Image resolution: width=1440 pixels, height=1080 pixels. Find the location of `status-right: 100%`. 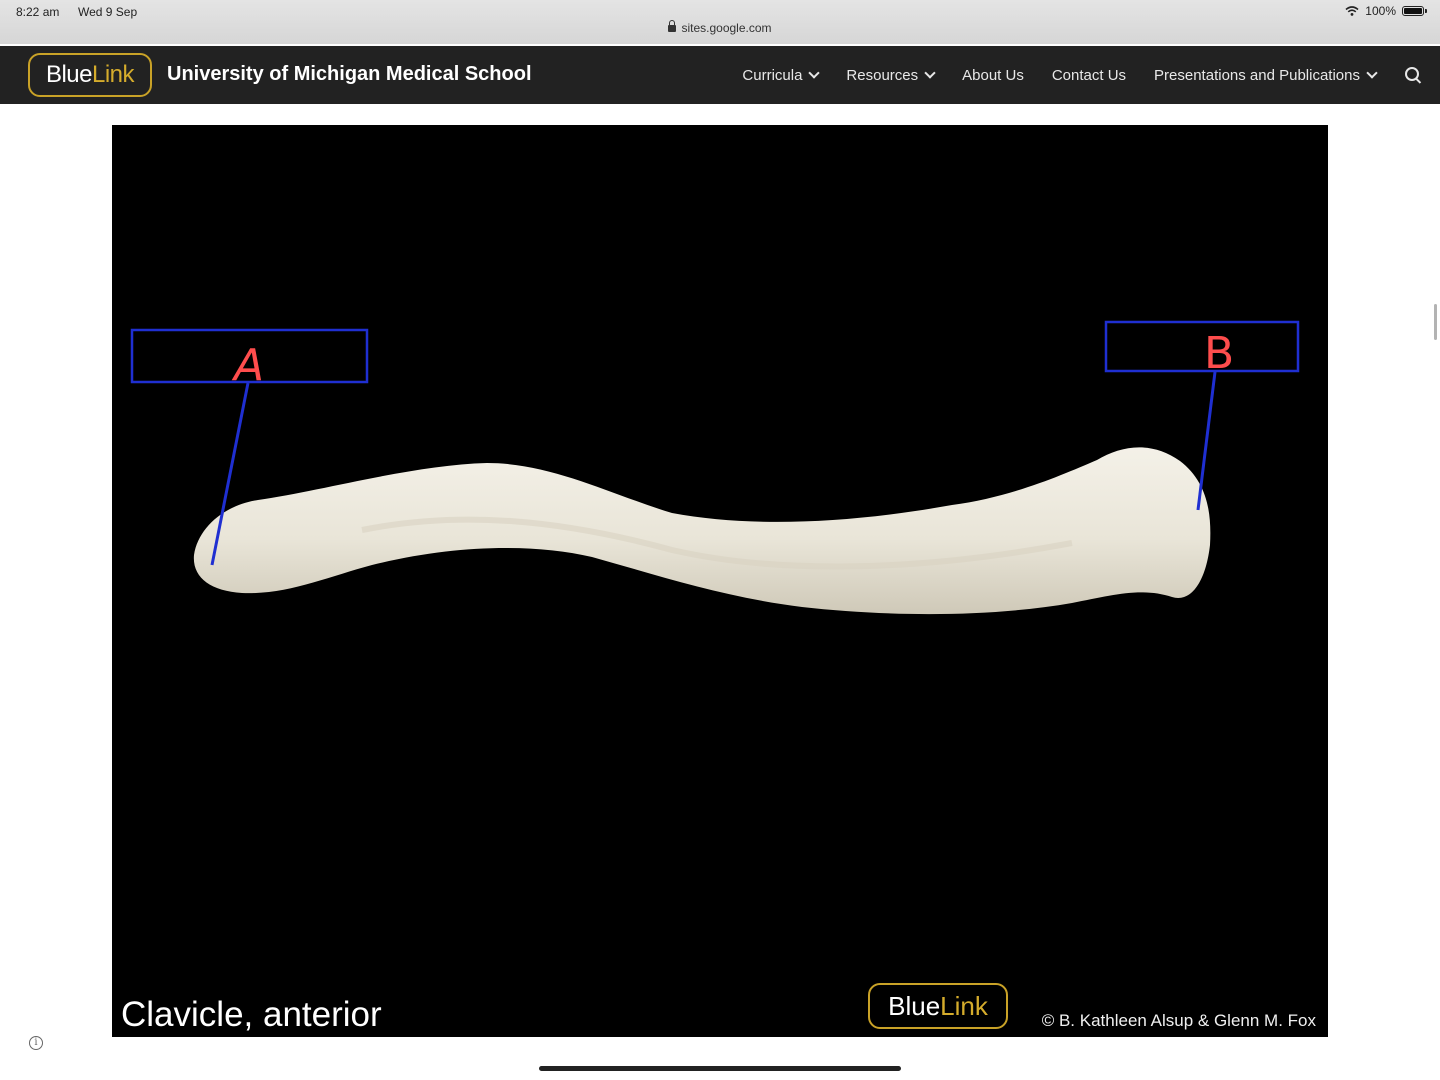

status-right: 100% is located at coordinates (1386, 11).